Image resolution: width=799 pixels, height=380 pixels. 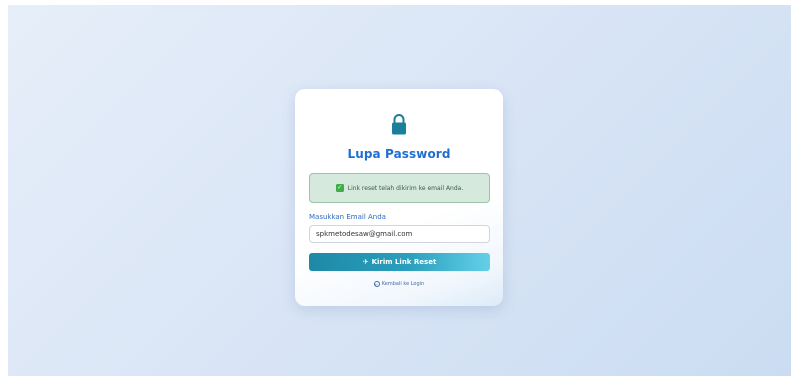 I want to click on email-field, so click(x=399, y=234).